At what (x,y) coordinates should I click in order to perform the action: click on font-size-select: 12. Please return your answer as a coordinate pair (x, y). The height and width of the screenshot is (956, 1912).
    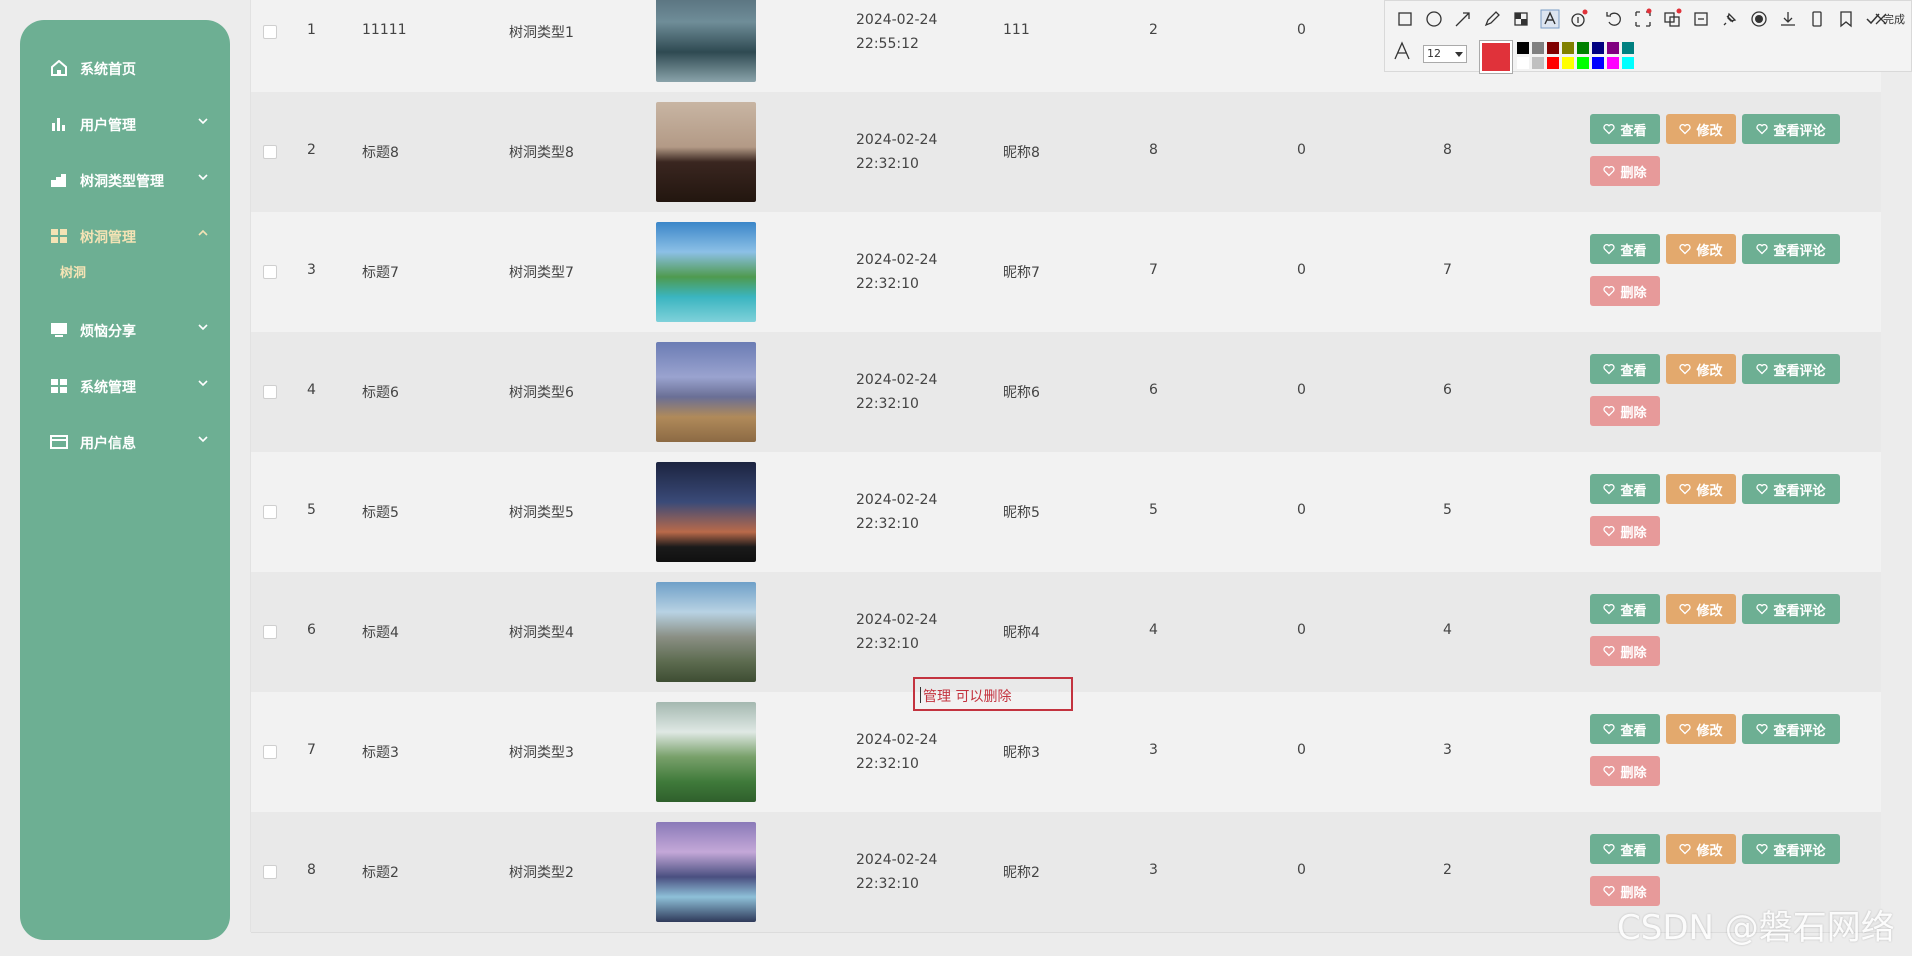
    Looking at the image, I should click on (1445, 54).